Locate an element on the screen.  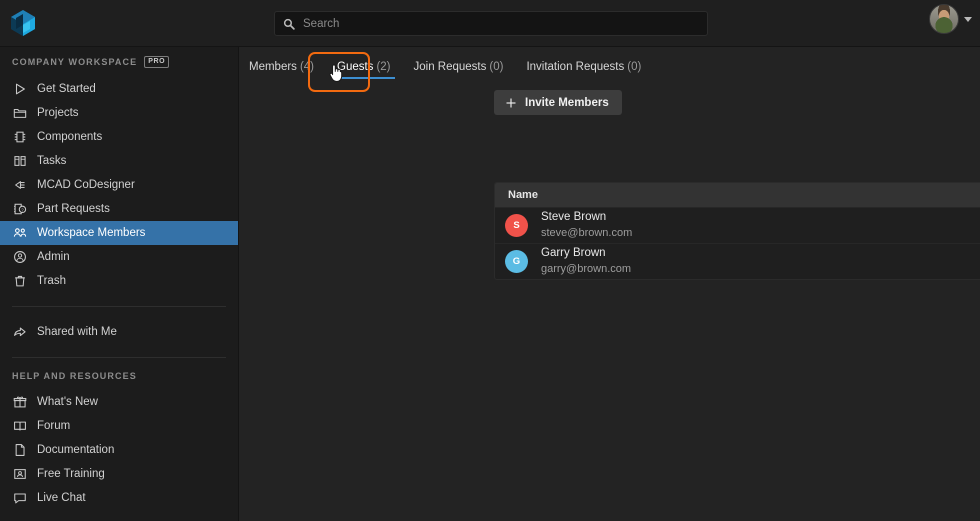
sidebar-item-tasks: Tasks is located at coordinates (119, 161).